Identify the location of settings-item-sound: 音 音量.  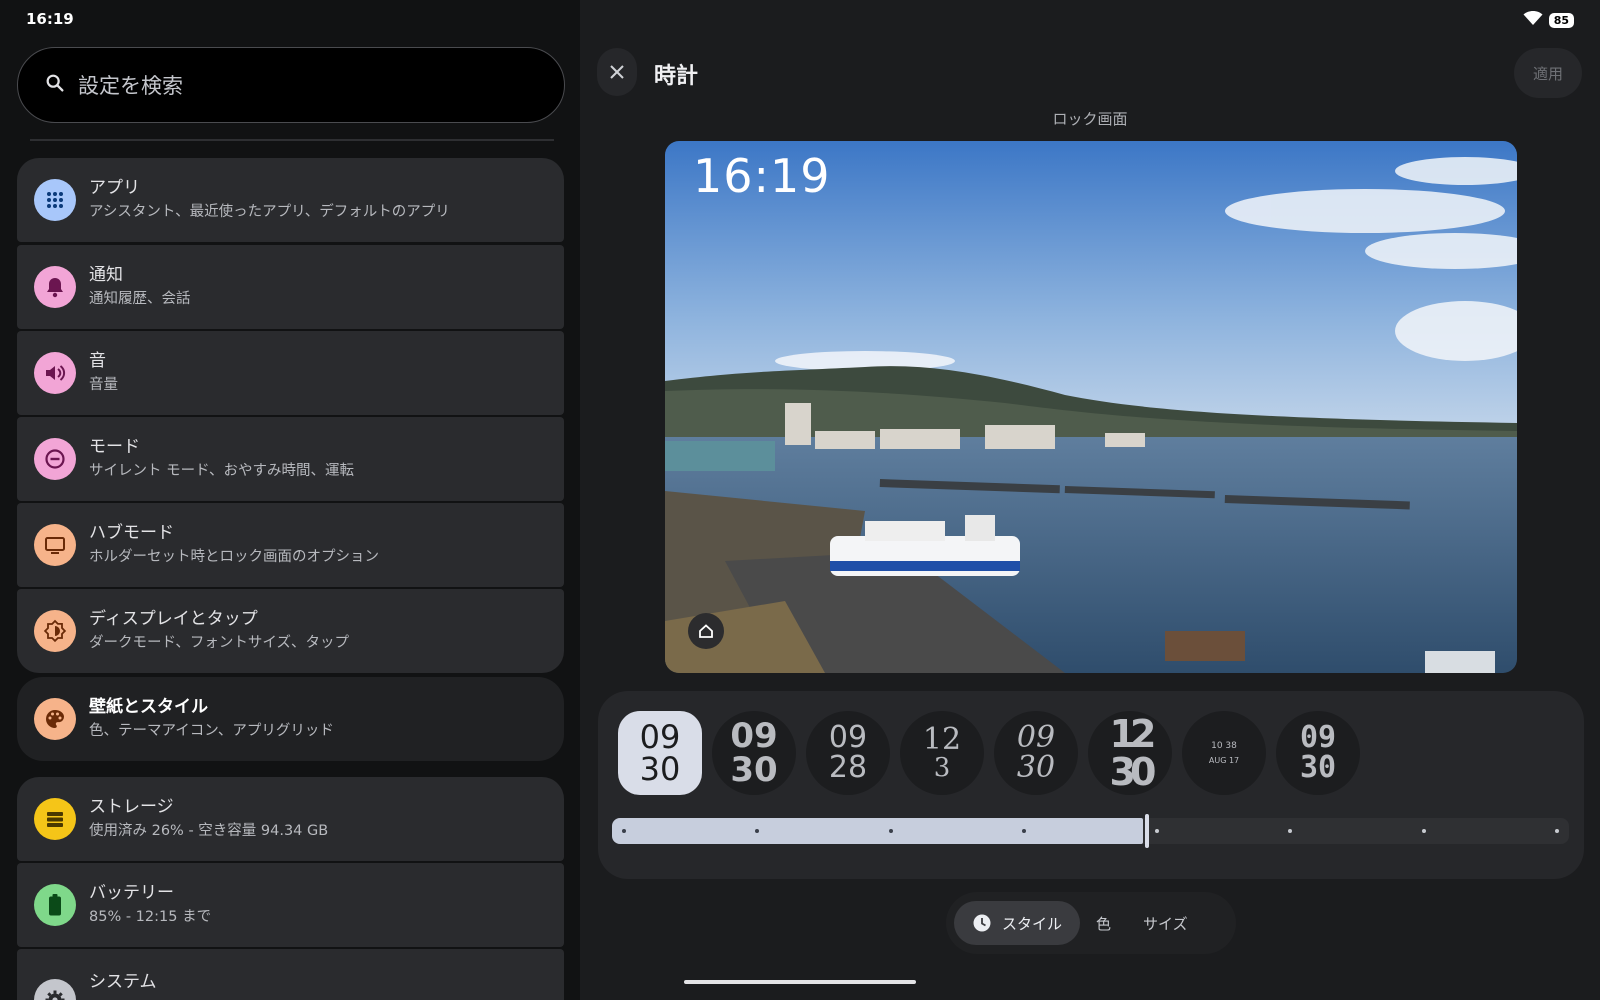
(290, 373).